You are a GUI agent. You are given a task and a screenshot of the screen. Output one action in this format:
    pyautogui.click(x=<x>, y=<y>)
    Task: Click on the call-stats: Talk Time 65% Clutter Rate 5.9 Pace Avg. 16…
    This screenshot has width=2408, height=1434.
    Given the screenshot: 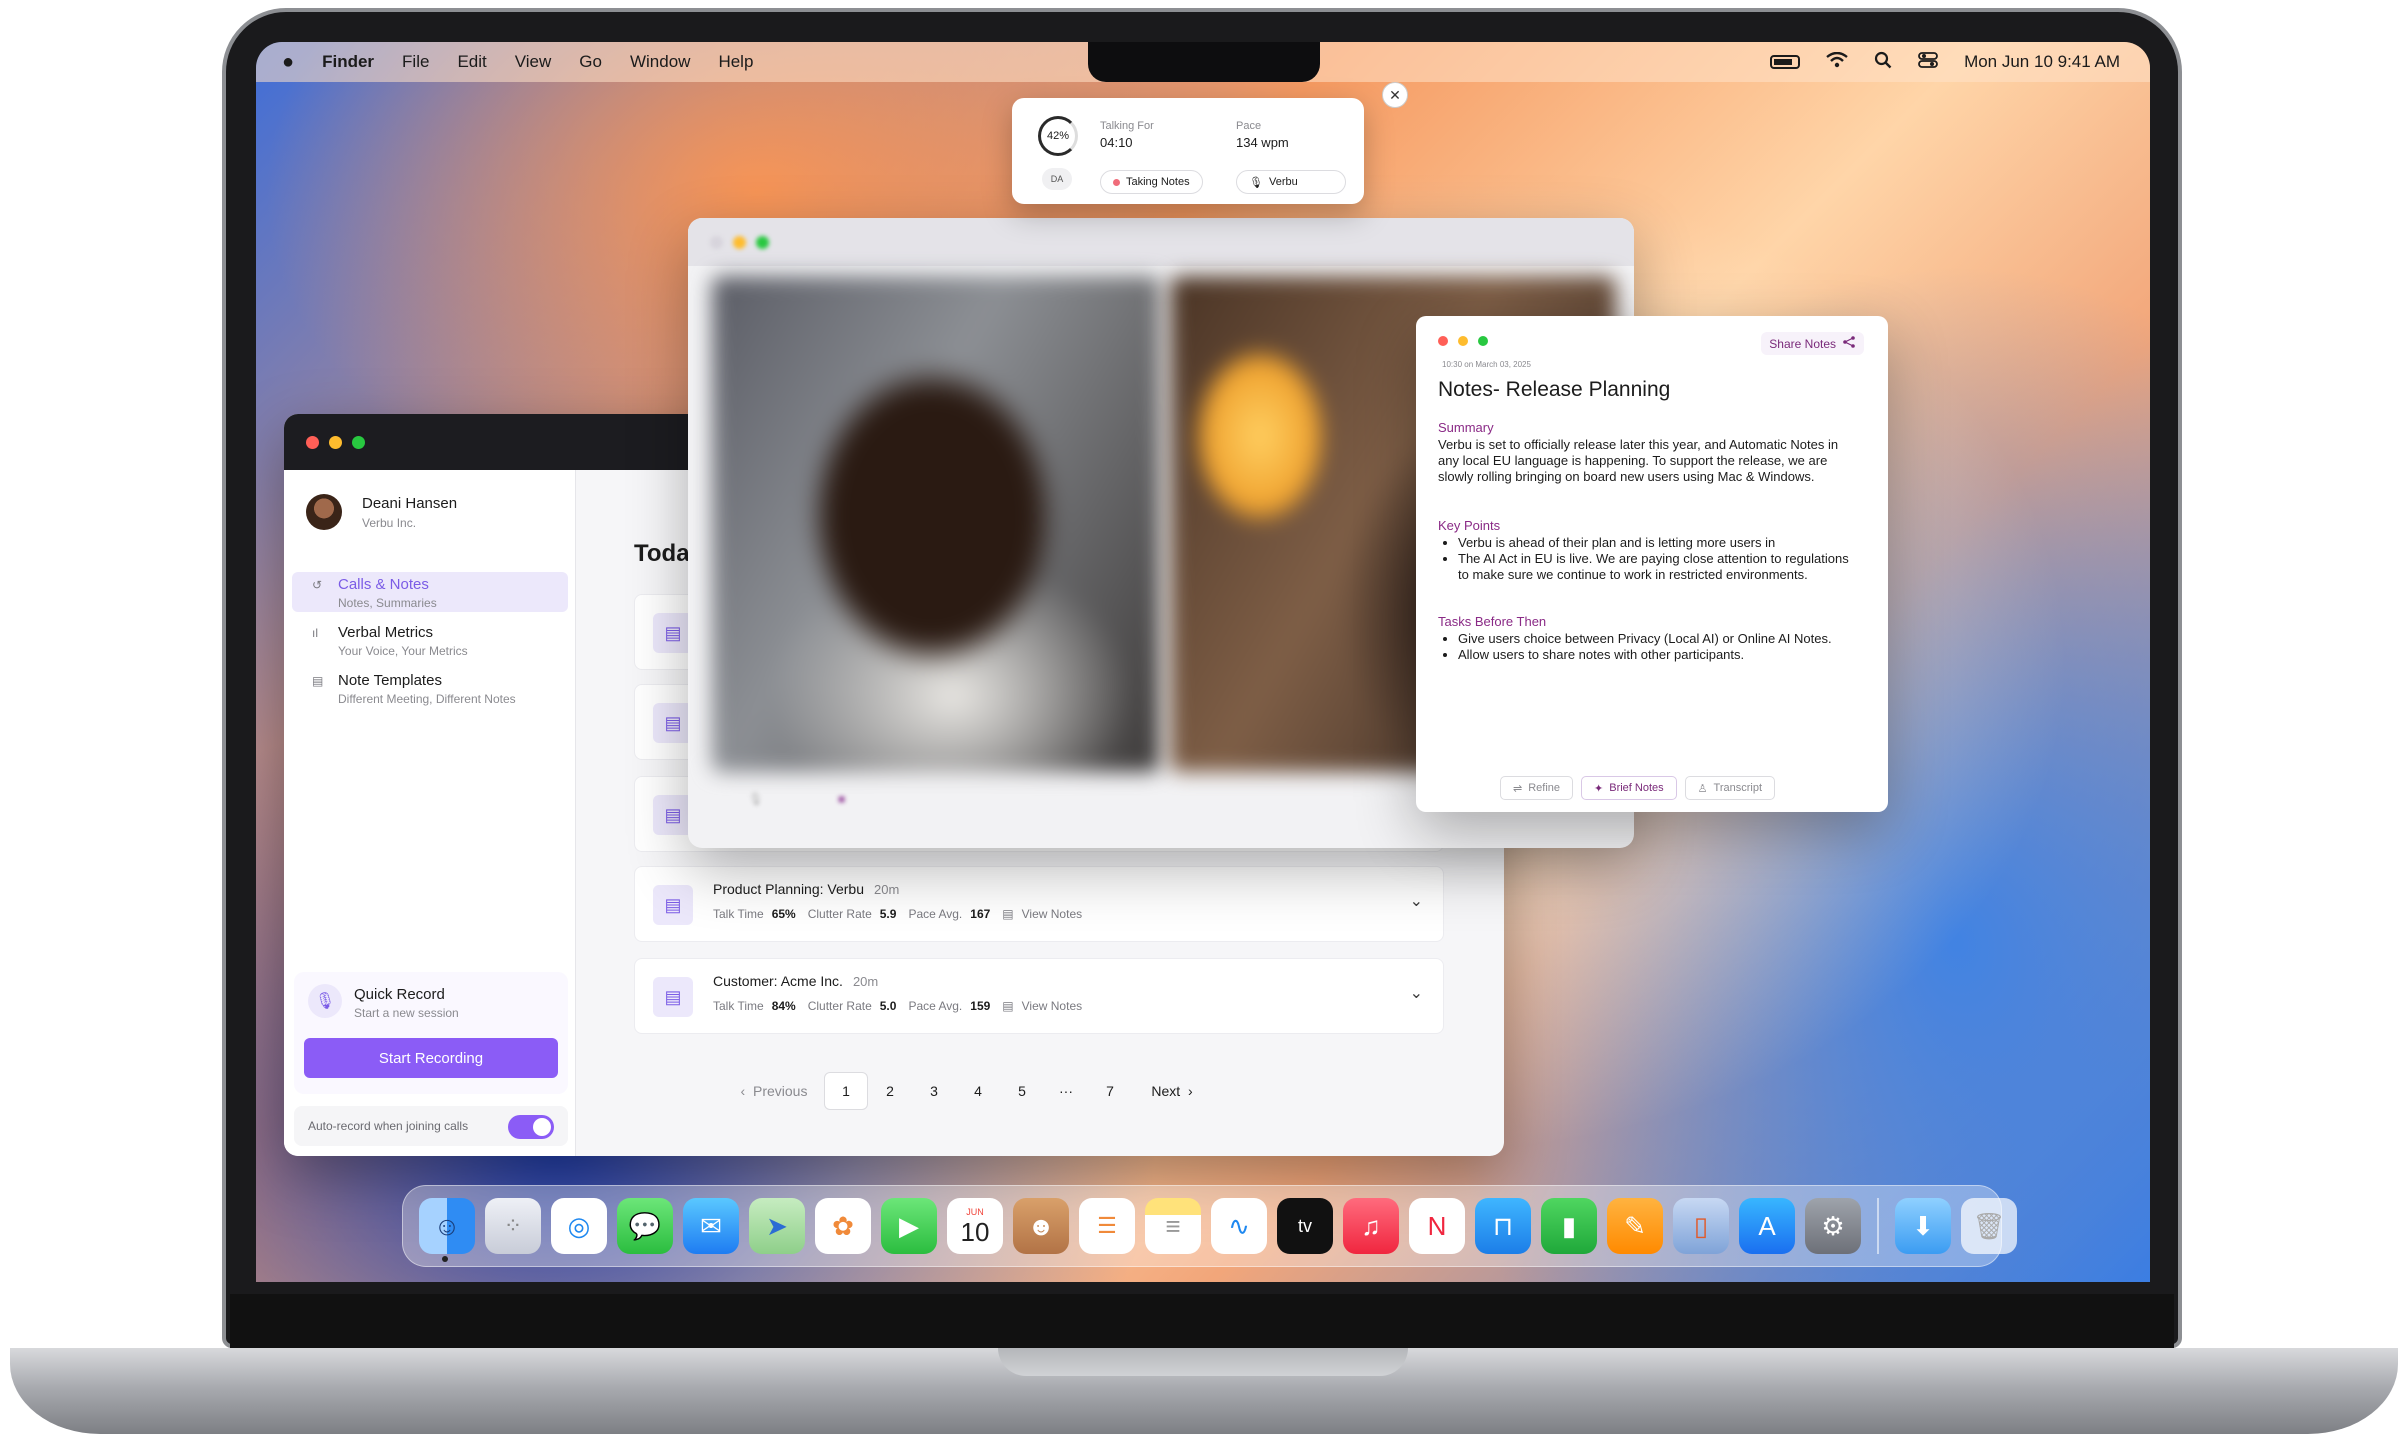 What is the action you would take?
    pyautogui.click(x=897, y=914)
    